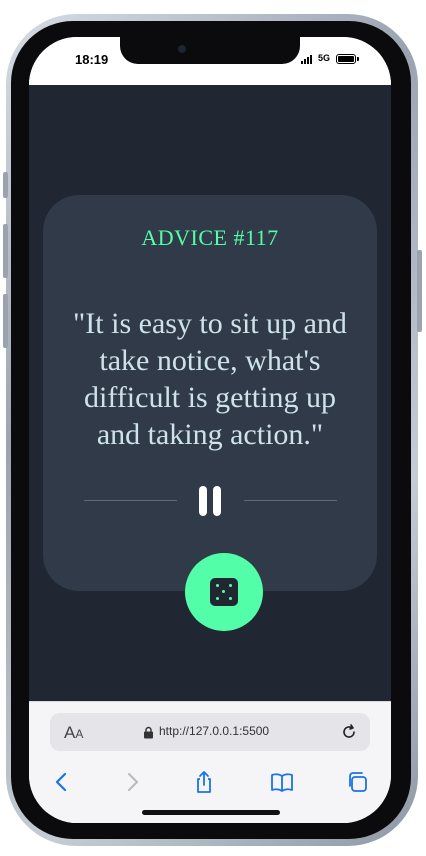 The height and width of the screenshot is (856, 426). Describe the element at coordinates (148, 732) in the screenshot. I see `lock-icon` at that location.